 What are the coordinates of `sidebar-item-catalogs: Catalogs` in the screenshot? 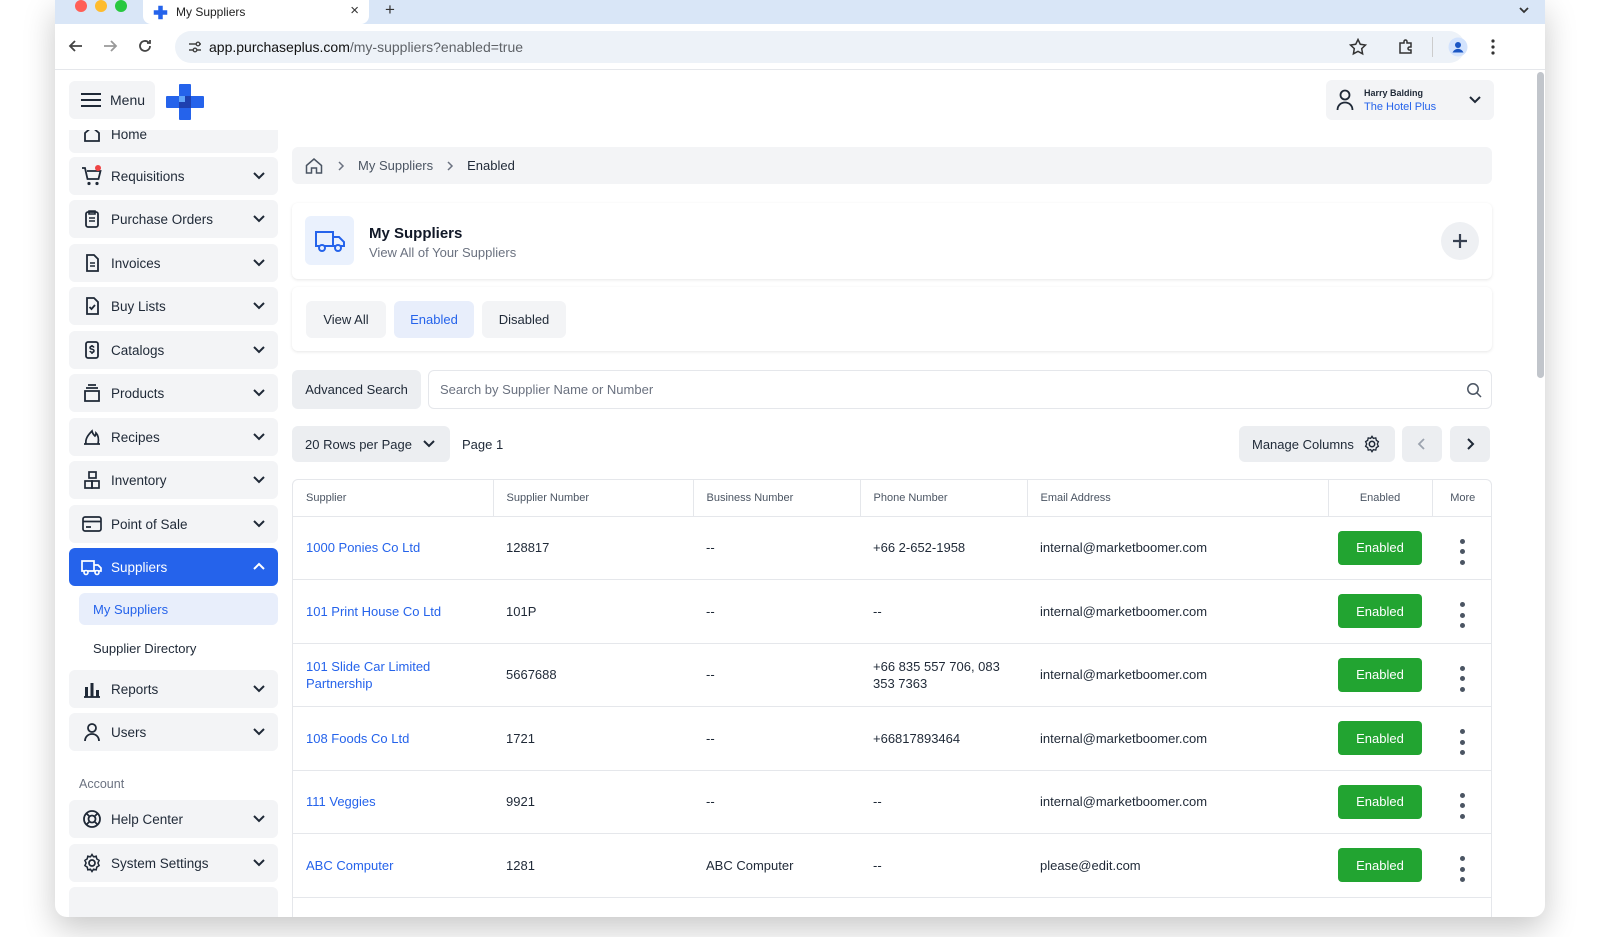 It's located at (173, 350).